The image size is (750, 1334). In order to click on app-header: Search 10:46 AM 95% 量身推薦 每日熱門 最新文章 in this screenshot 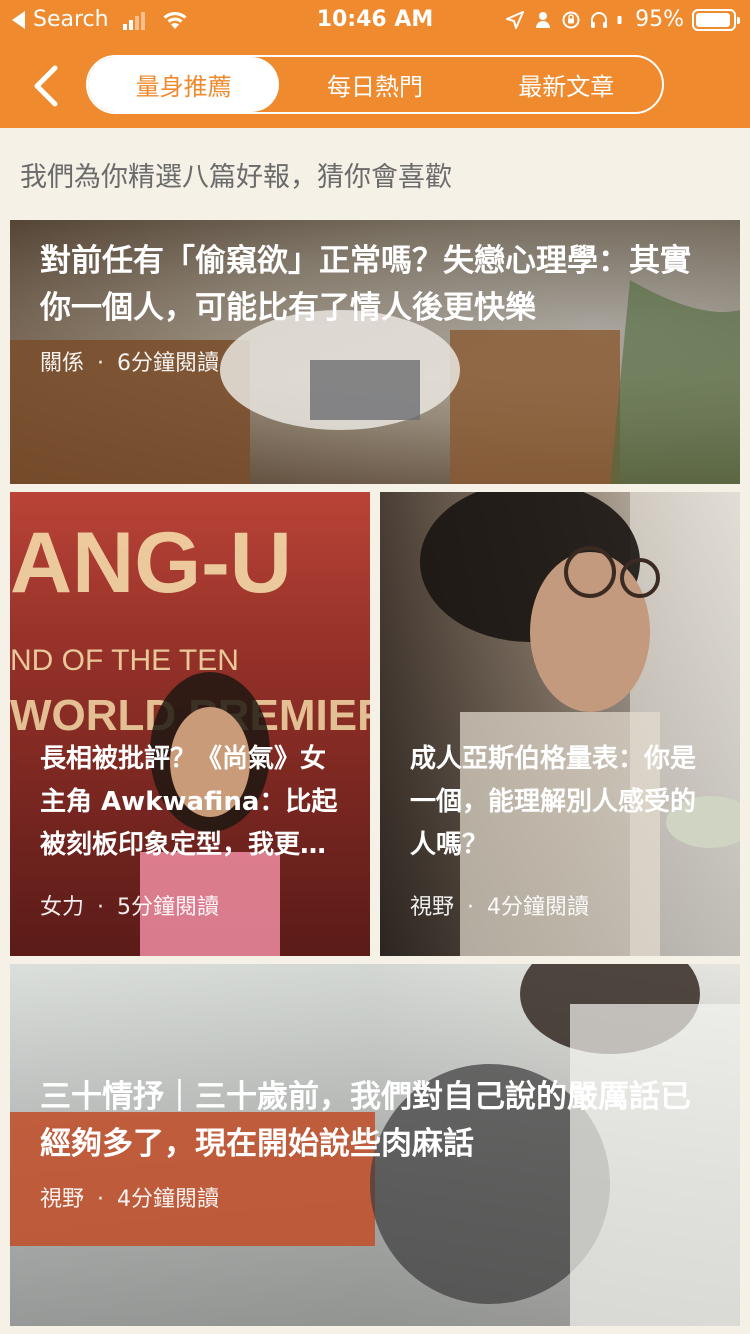, I will do `click(375, 64)`.